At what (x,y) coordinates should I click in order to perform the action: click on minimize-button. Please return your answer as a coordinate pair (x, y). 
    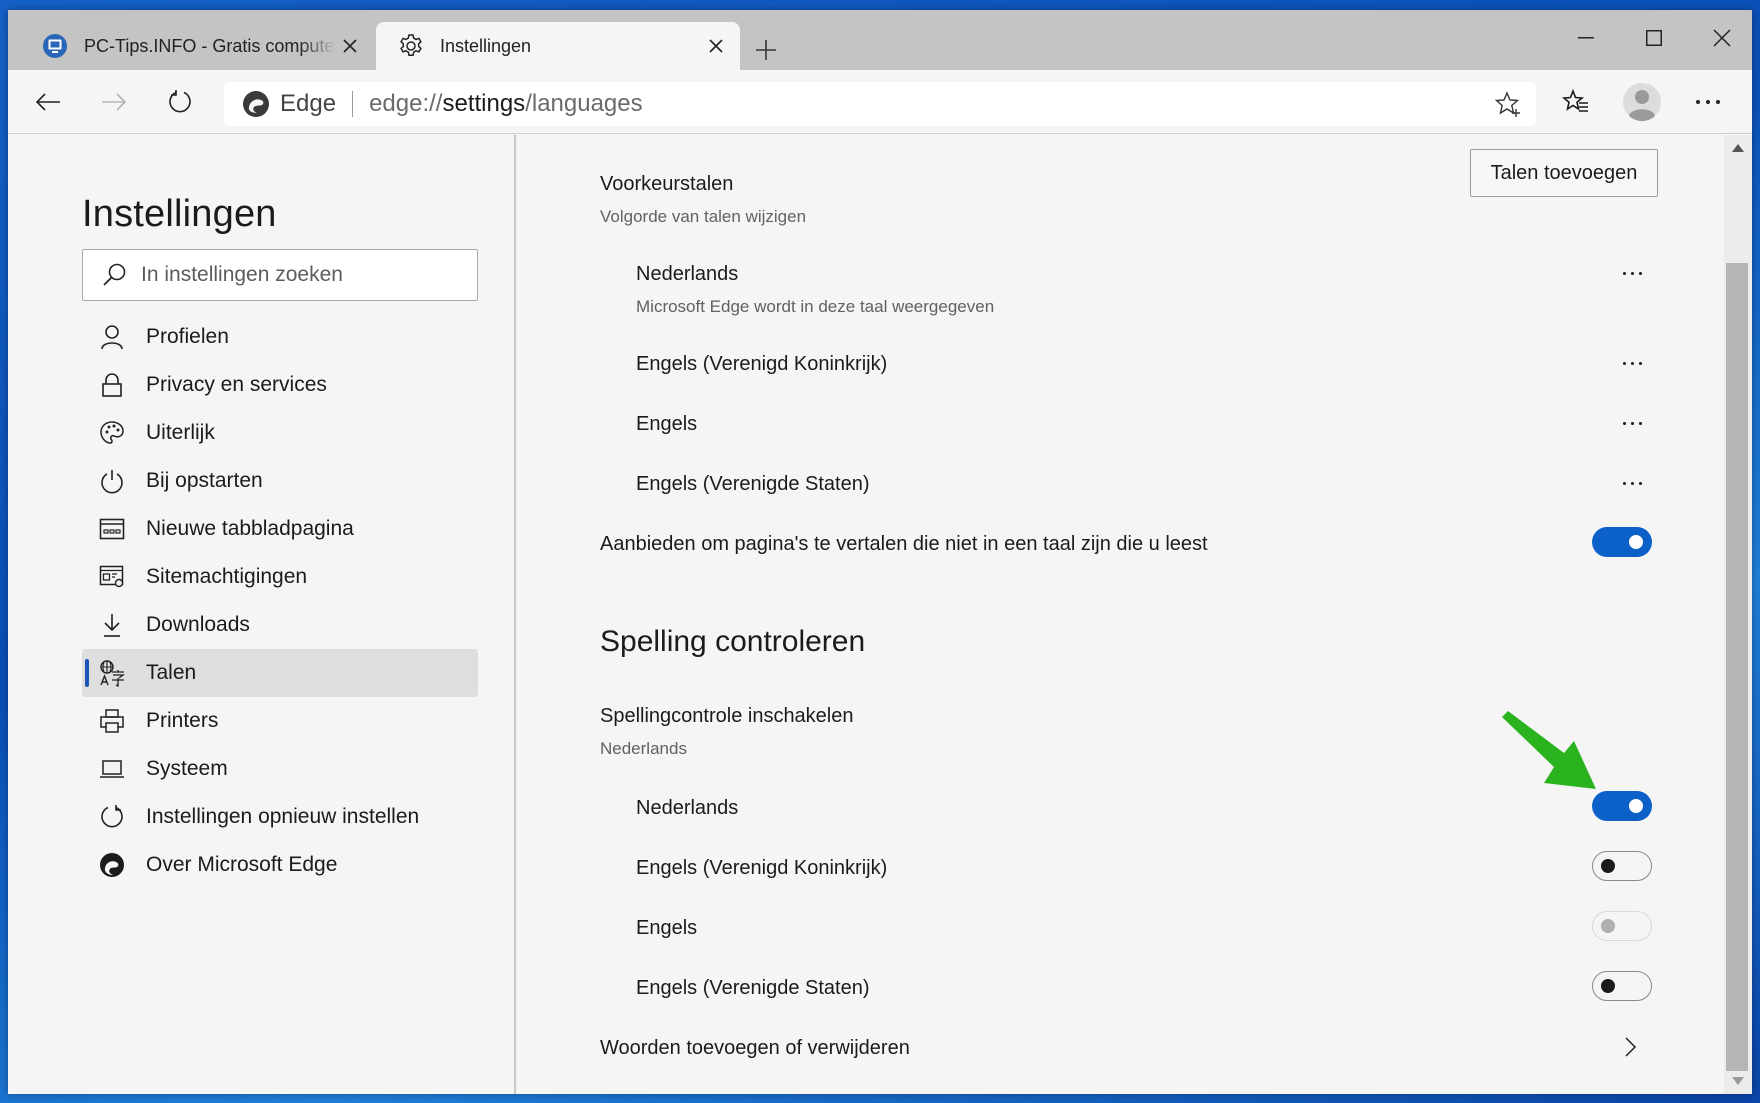
    Looking at the image, I should click on (1586, 38).